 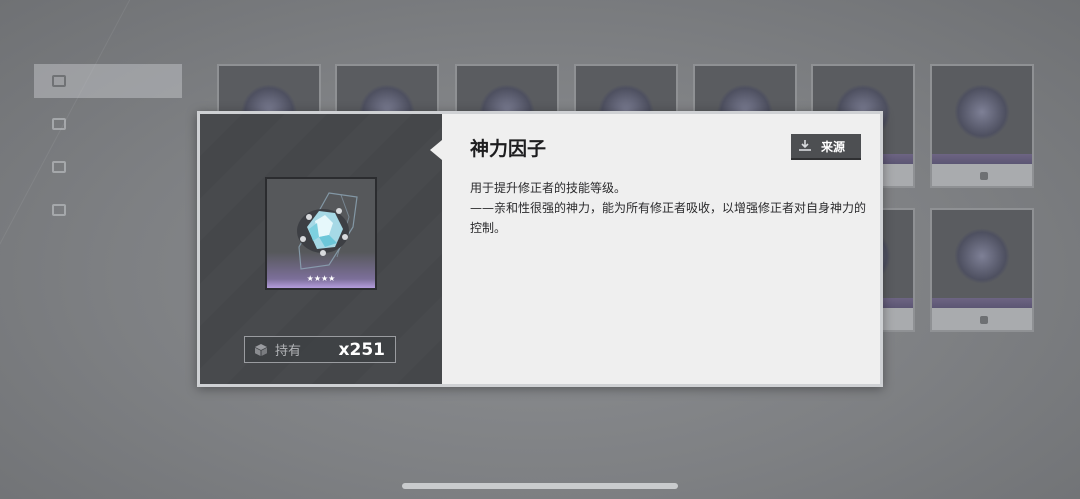 I want to click on description-line: 用于提升修正者的技能等级。, so click(x=548, y=188).